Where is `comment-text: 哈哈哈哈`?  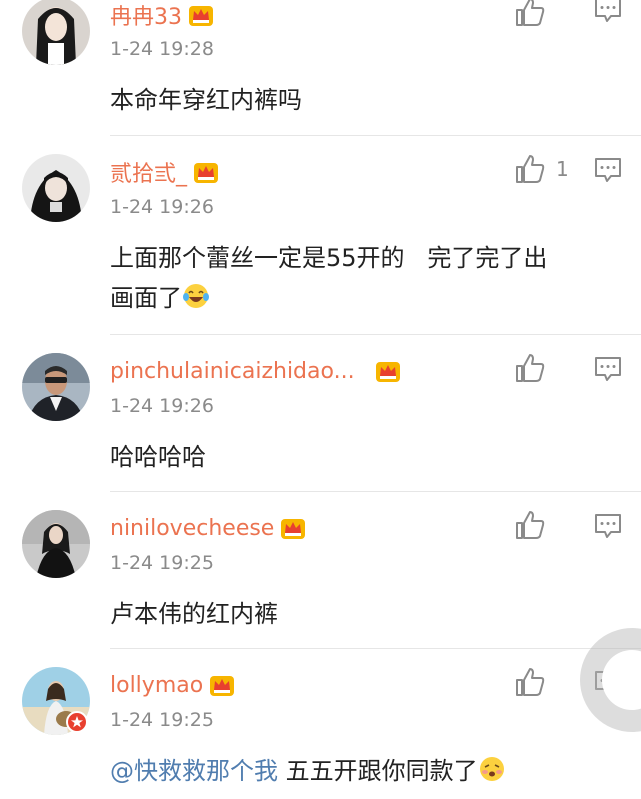 comment-text: 哈哈哈哈 is located at coordinates (158, 457).